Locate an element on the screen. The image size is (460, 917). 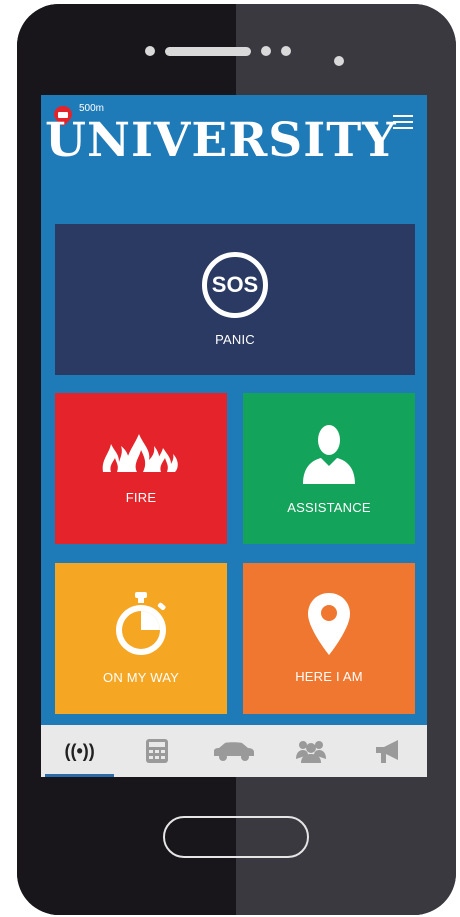
sos-icon-text: SOS is located at coordinates (235, 284).